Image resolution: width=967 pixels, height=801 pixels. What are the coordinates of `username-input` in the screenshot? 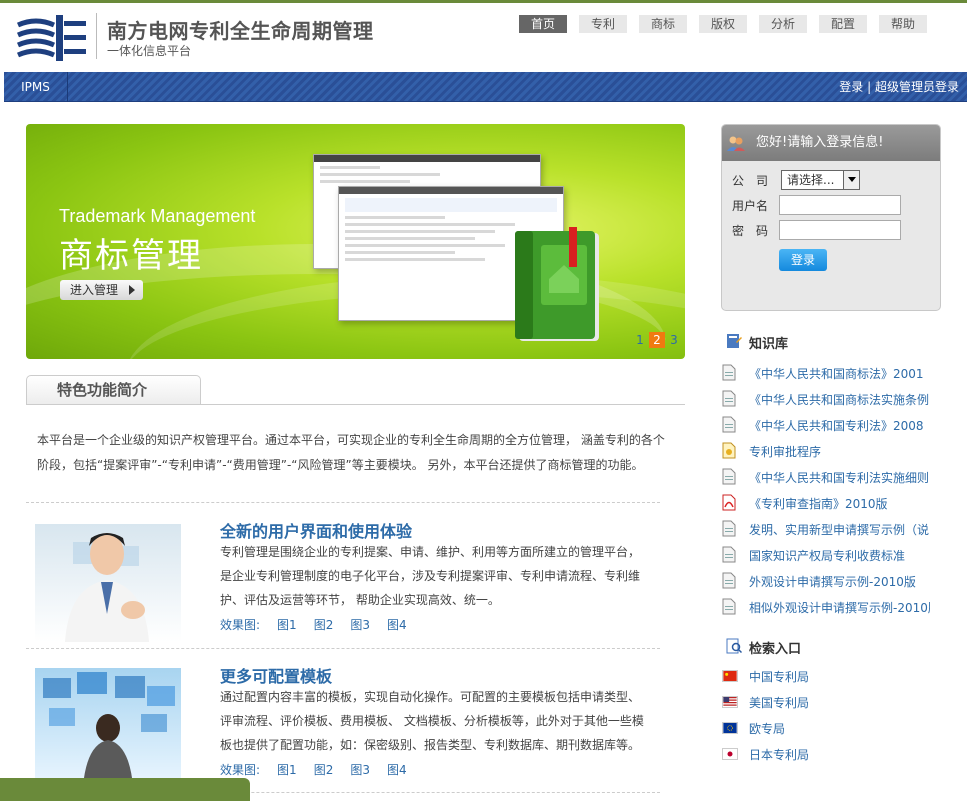 It's located at (840, 205).